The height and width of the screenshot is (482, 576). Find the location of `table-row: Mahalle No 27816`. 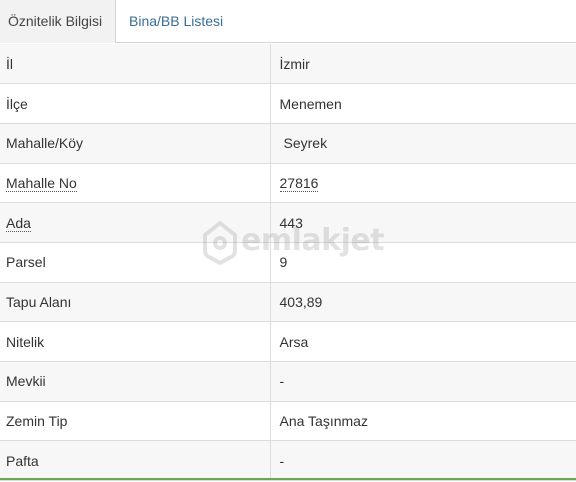

table-row: Mahalle No 27816 is located at coordinates (288, 183).